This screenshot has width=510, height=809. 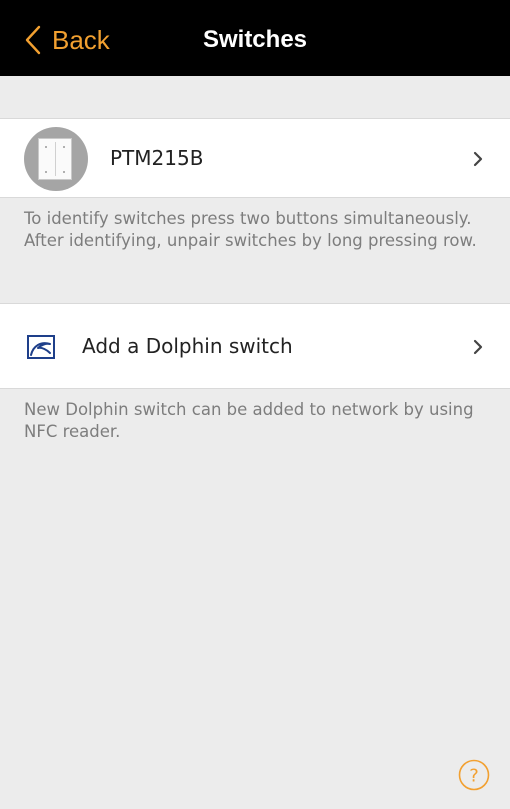 What do you see at coordinates (81, 40) in the screenshot?
I see `back-button-label: Back` at bounding box center [81, 40].